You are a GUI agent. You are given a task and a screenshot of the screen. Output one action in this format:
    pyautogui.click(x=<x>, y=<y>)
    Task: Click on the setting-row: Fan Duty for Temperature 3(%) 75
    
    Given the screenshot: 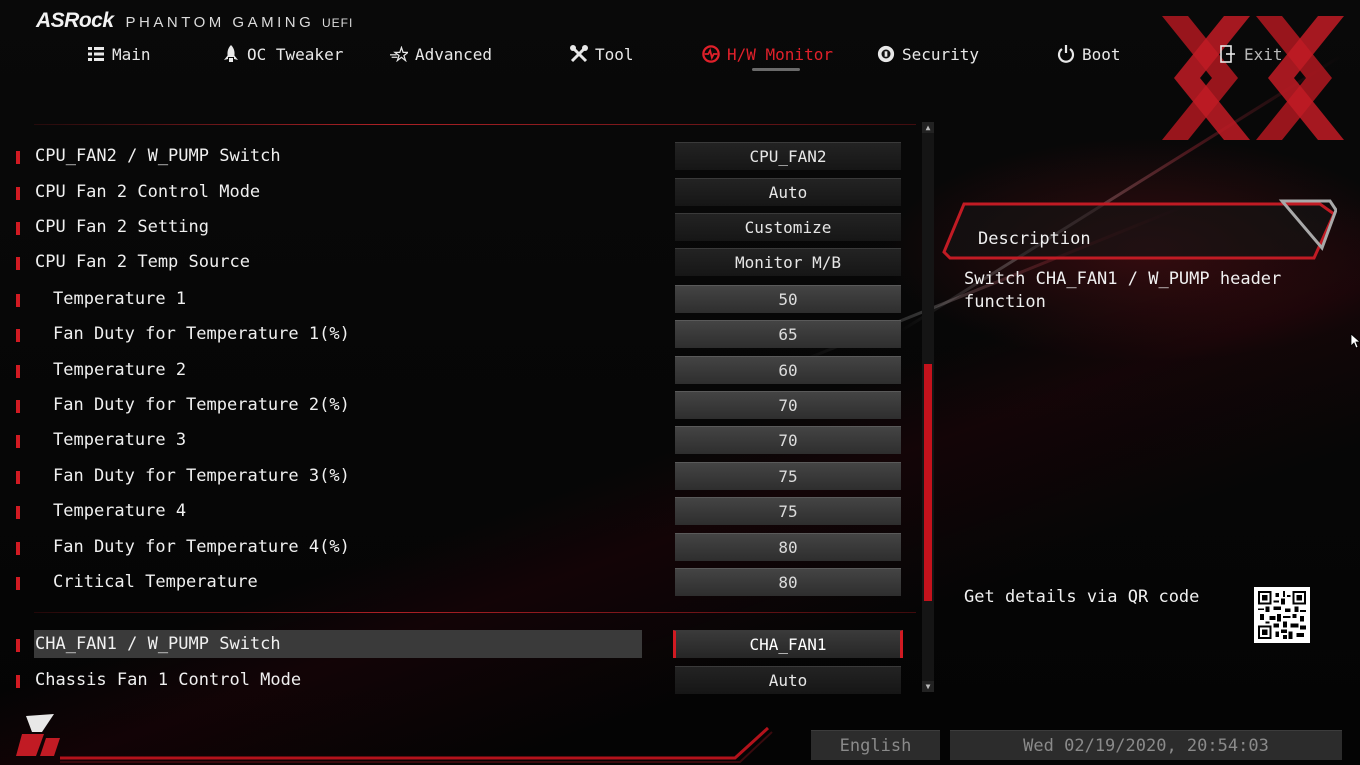 What is the action you would take?
    pyautogui.click(x=455, y=478)
    